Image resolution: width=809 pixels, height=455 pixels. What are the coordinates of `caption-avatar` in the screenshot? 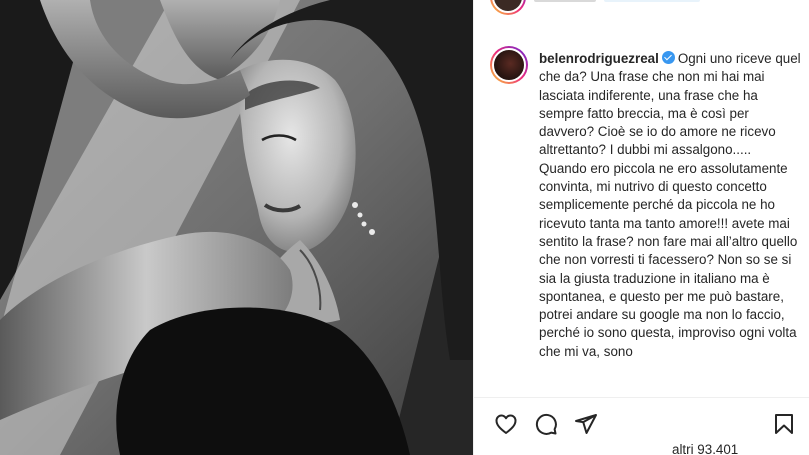 It's located at (509, 65).